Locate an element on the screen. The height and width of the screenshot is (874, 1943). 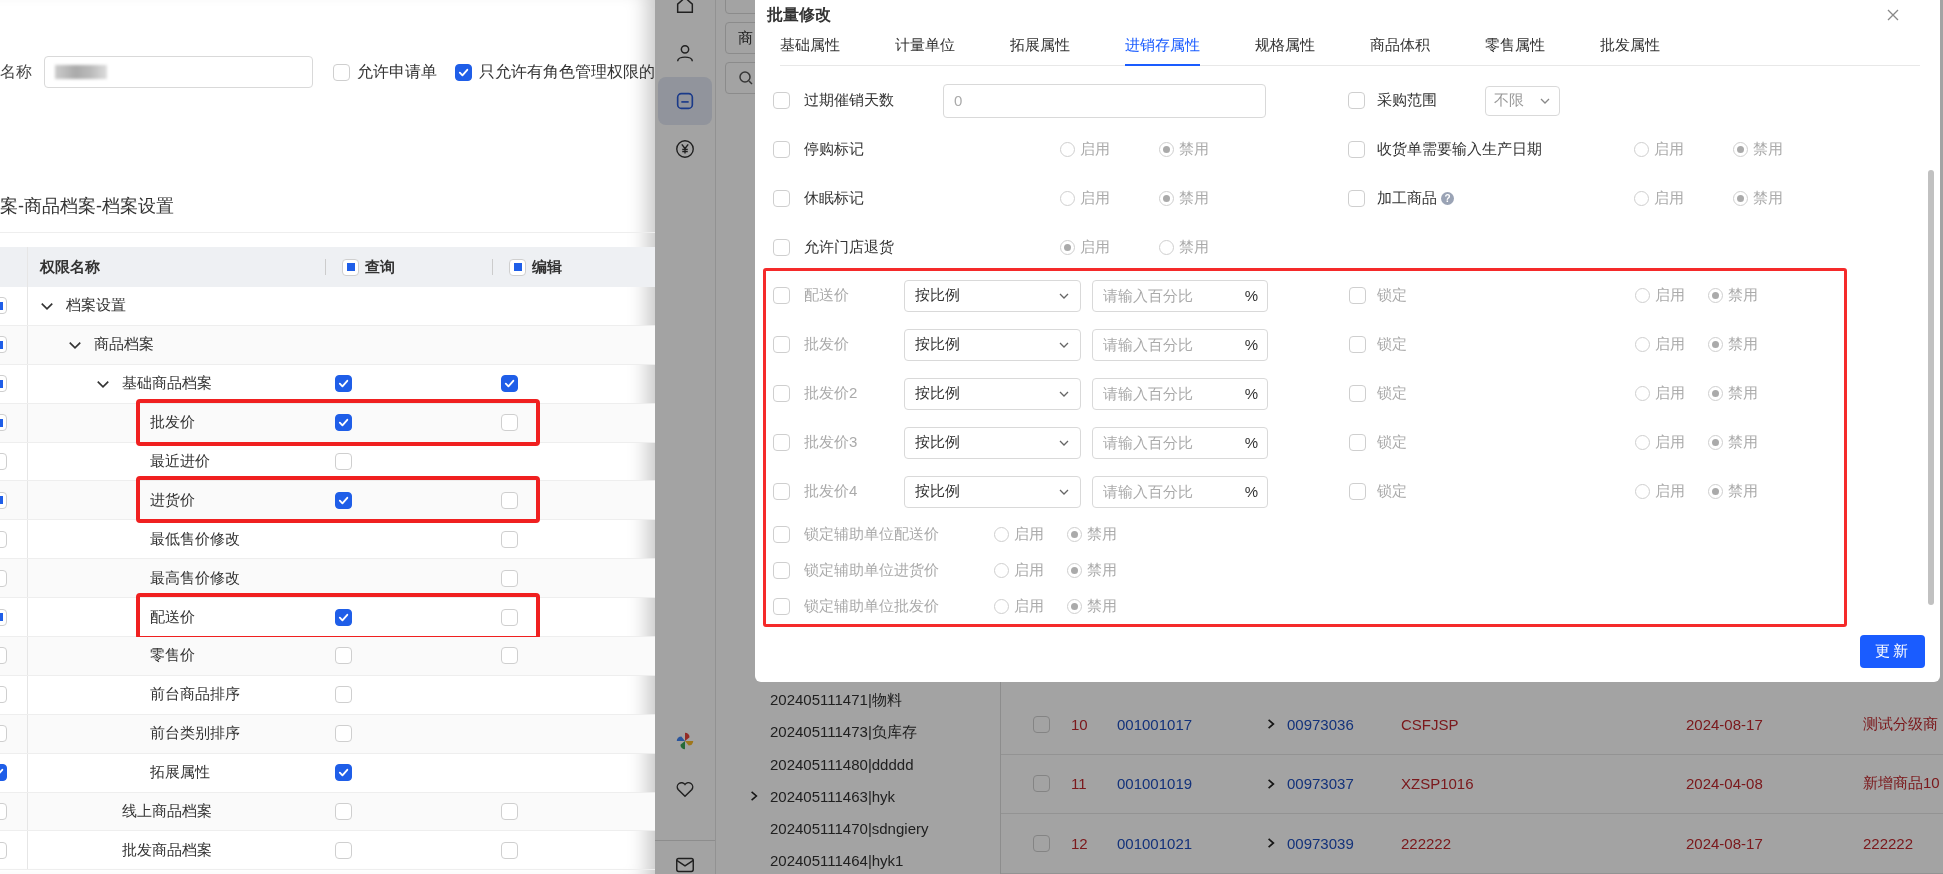
setting-label: 收货单需要输入生产日期 is located at coordinates (1459, 149).